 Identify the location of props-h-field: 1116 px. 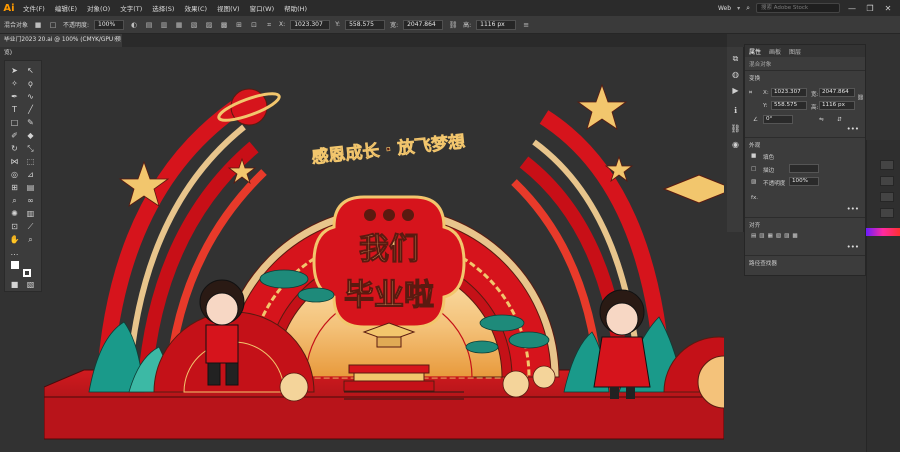
(837, 105).